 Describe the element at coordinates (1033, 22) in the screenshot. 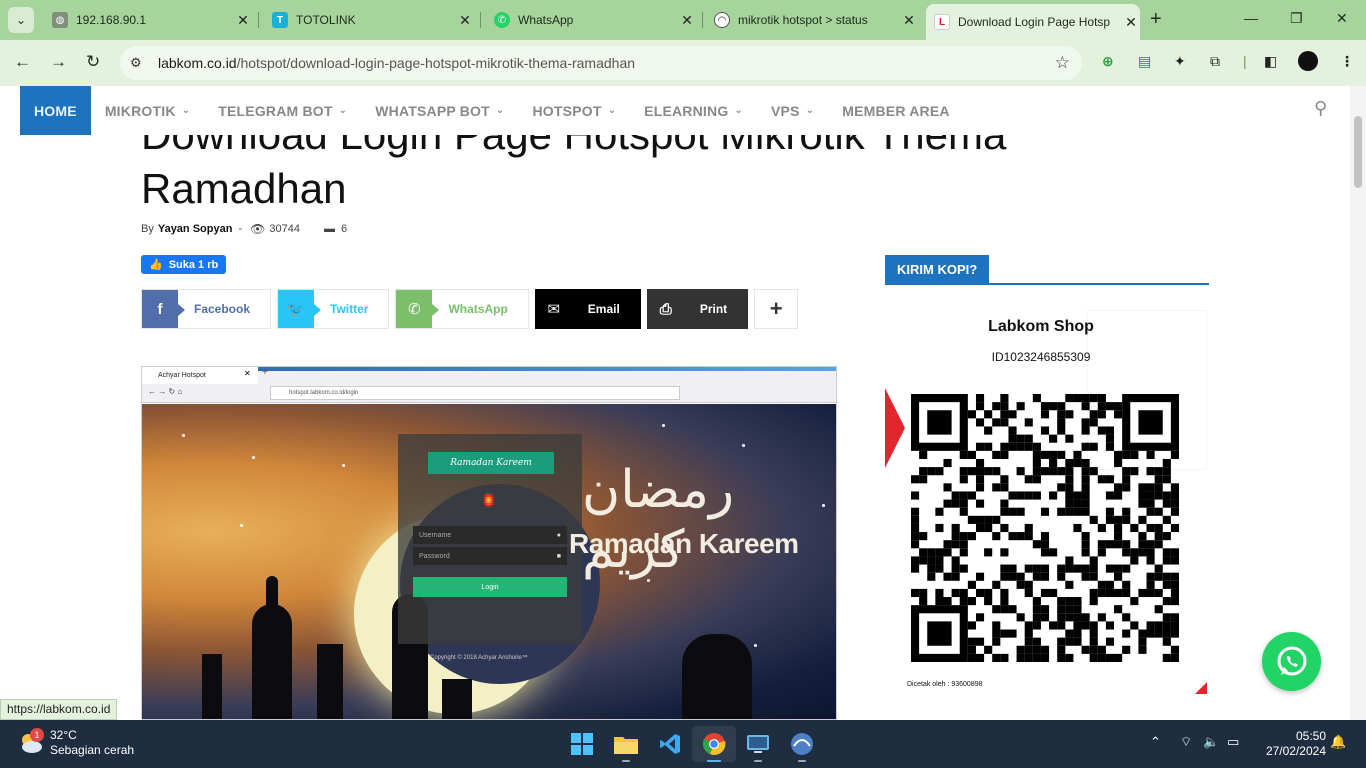

I see `tab-labkom-active: L Download Login Page Hotsp ✕` at that location.